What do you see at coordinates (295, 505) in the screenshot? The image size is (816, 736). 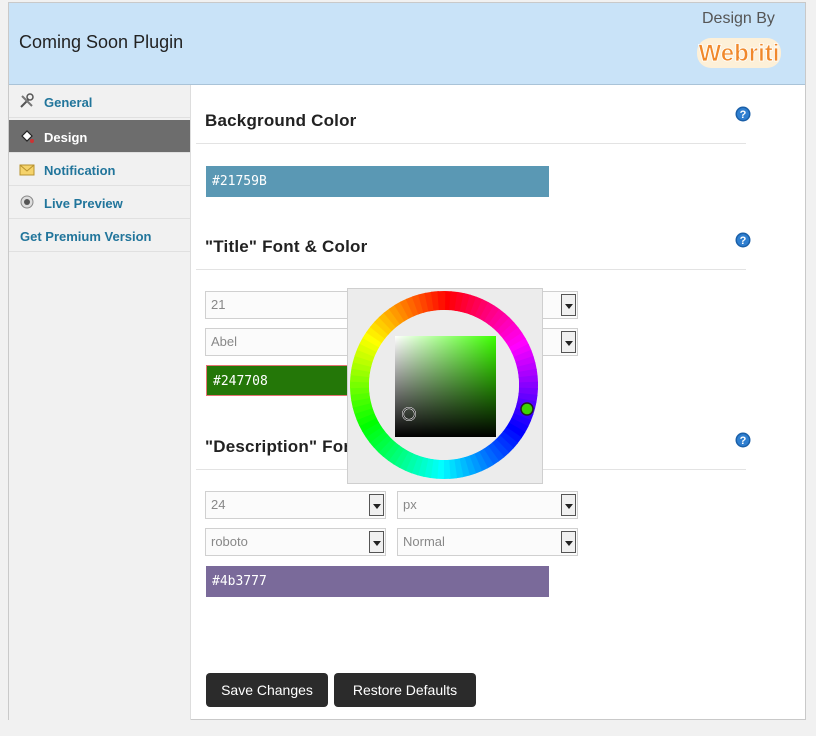 I see `description-font-size-select: 24` at bounding box center [295, 505].